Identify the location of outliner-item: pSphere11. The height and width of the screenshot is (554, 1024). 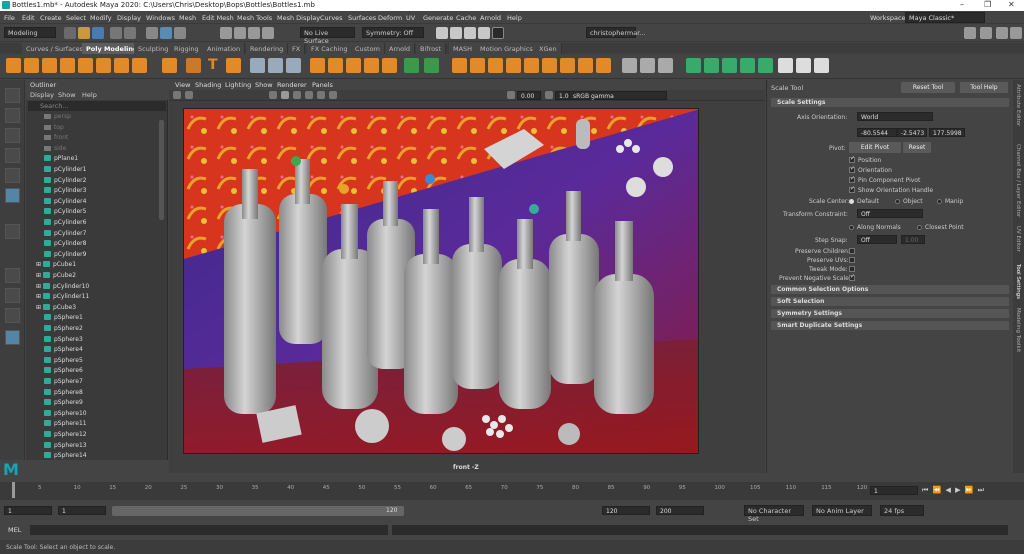
(65, 425).